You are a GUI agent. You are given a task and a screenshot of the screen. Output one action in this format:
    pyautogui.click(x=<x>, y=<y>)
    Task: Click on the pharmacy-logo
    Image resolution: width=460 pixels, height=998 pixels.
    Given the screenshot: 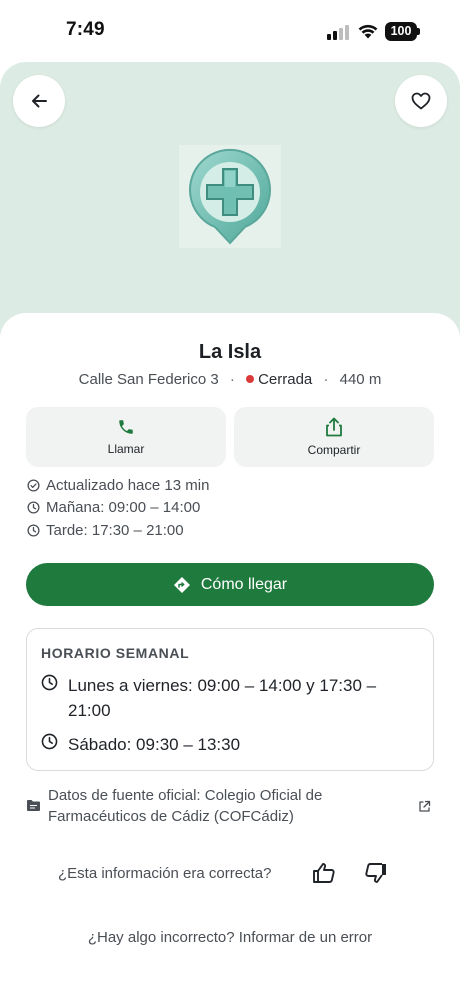 What is the action you would take?
    pyautogui.click(x=230, y=196)
    